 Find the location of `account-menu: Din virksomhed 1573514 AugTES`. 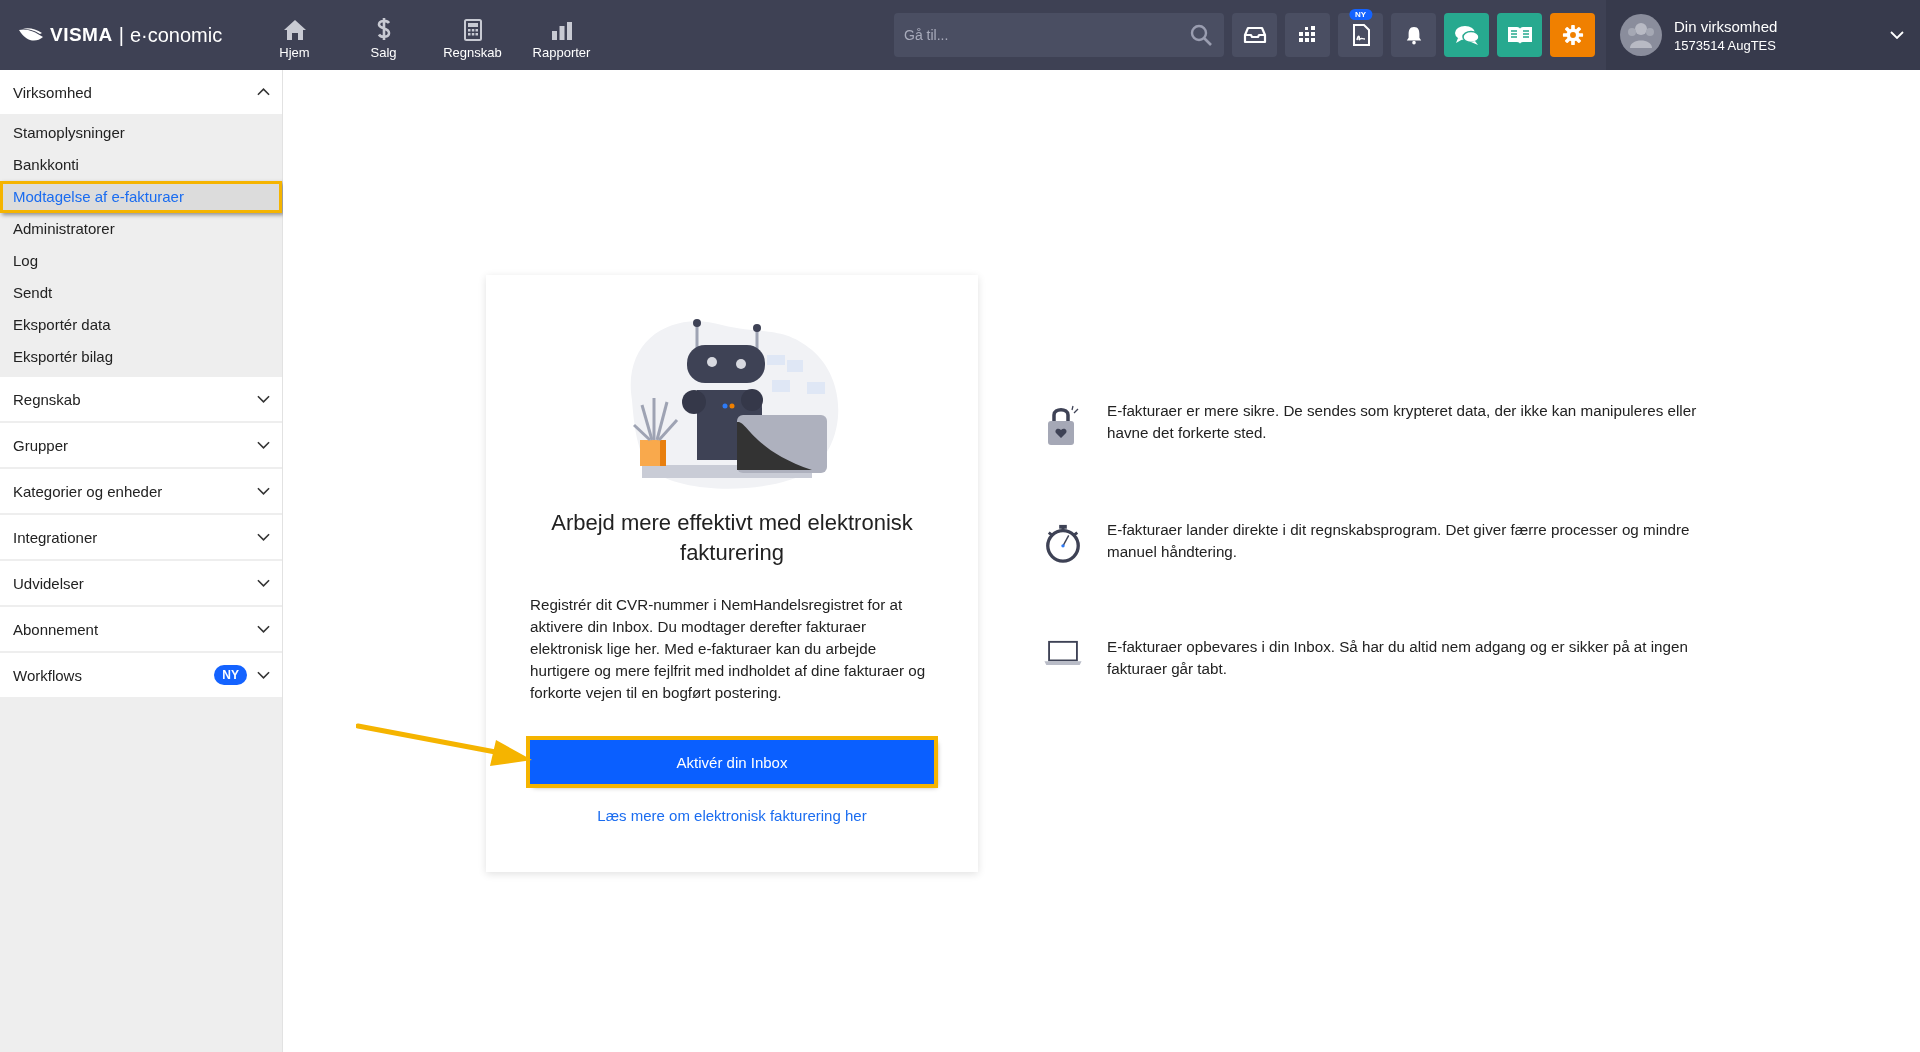

account-menu: Din virksomhed 1573514 AugTES is located at coordinates (1763, 35).